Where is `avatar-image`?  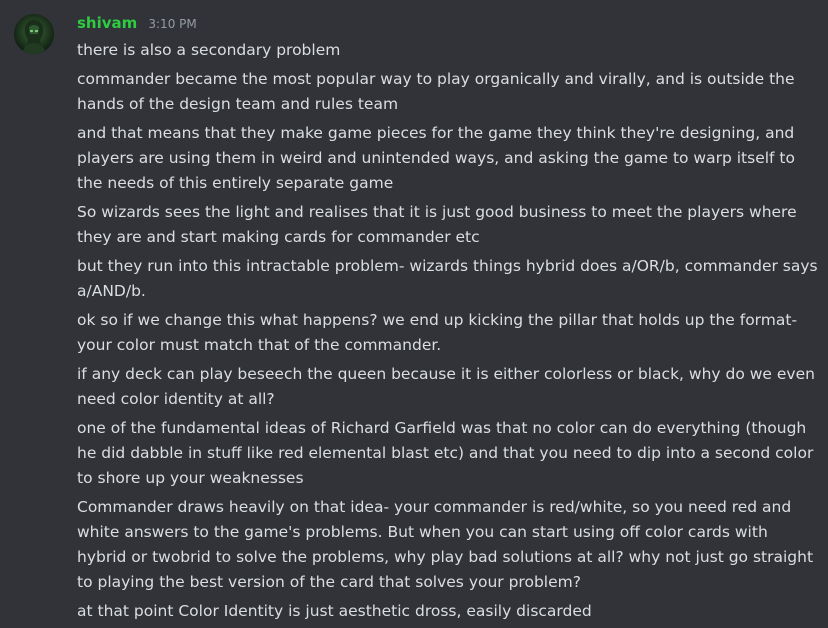
avatar-image is located at coordinates (34, 34).